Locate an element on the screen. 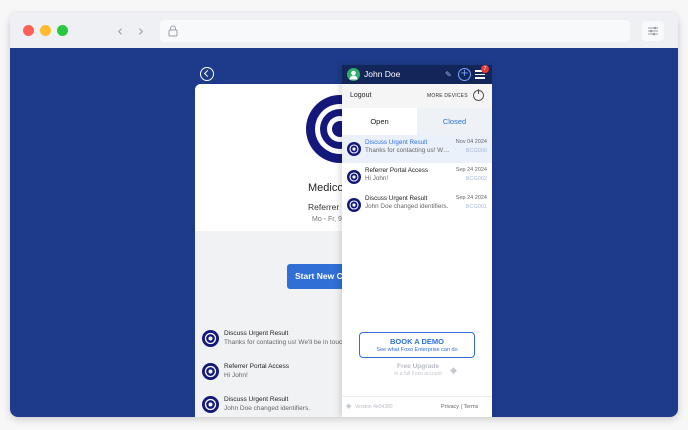 This screenshot has height=430, width=688. tab-closed: Closed is located at coordinates (454, 121).